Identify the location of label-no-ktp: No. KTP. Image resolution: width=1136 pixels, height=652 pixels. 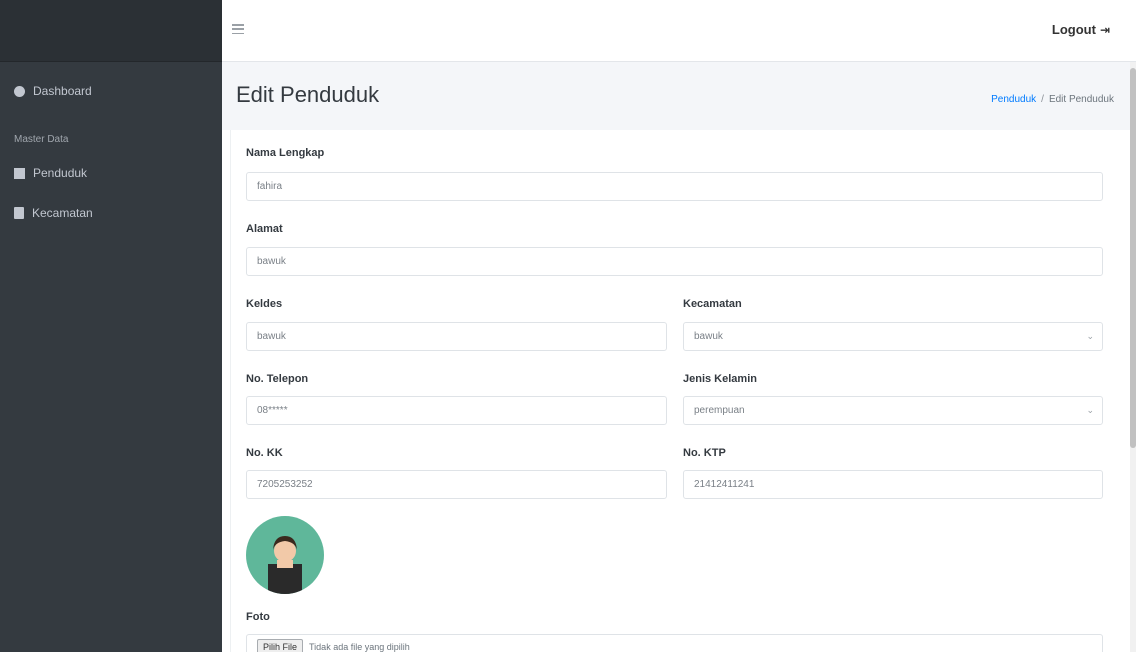
(704, 453).